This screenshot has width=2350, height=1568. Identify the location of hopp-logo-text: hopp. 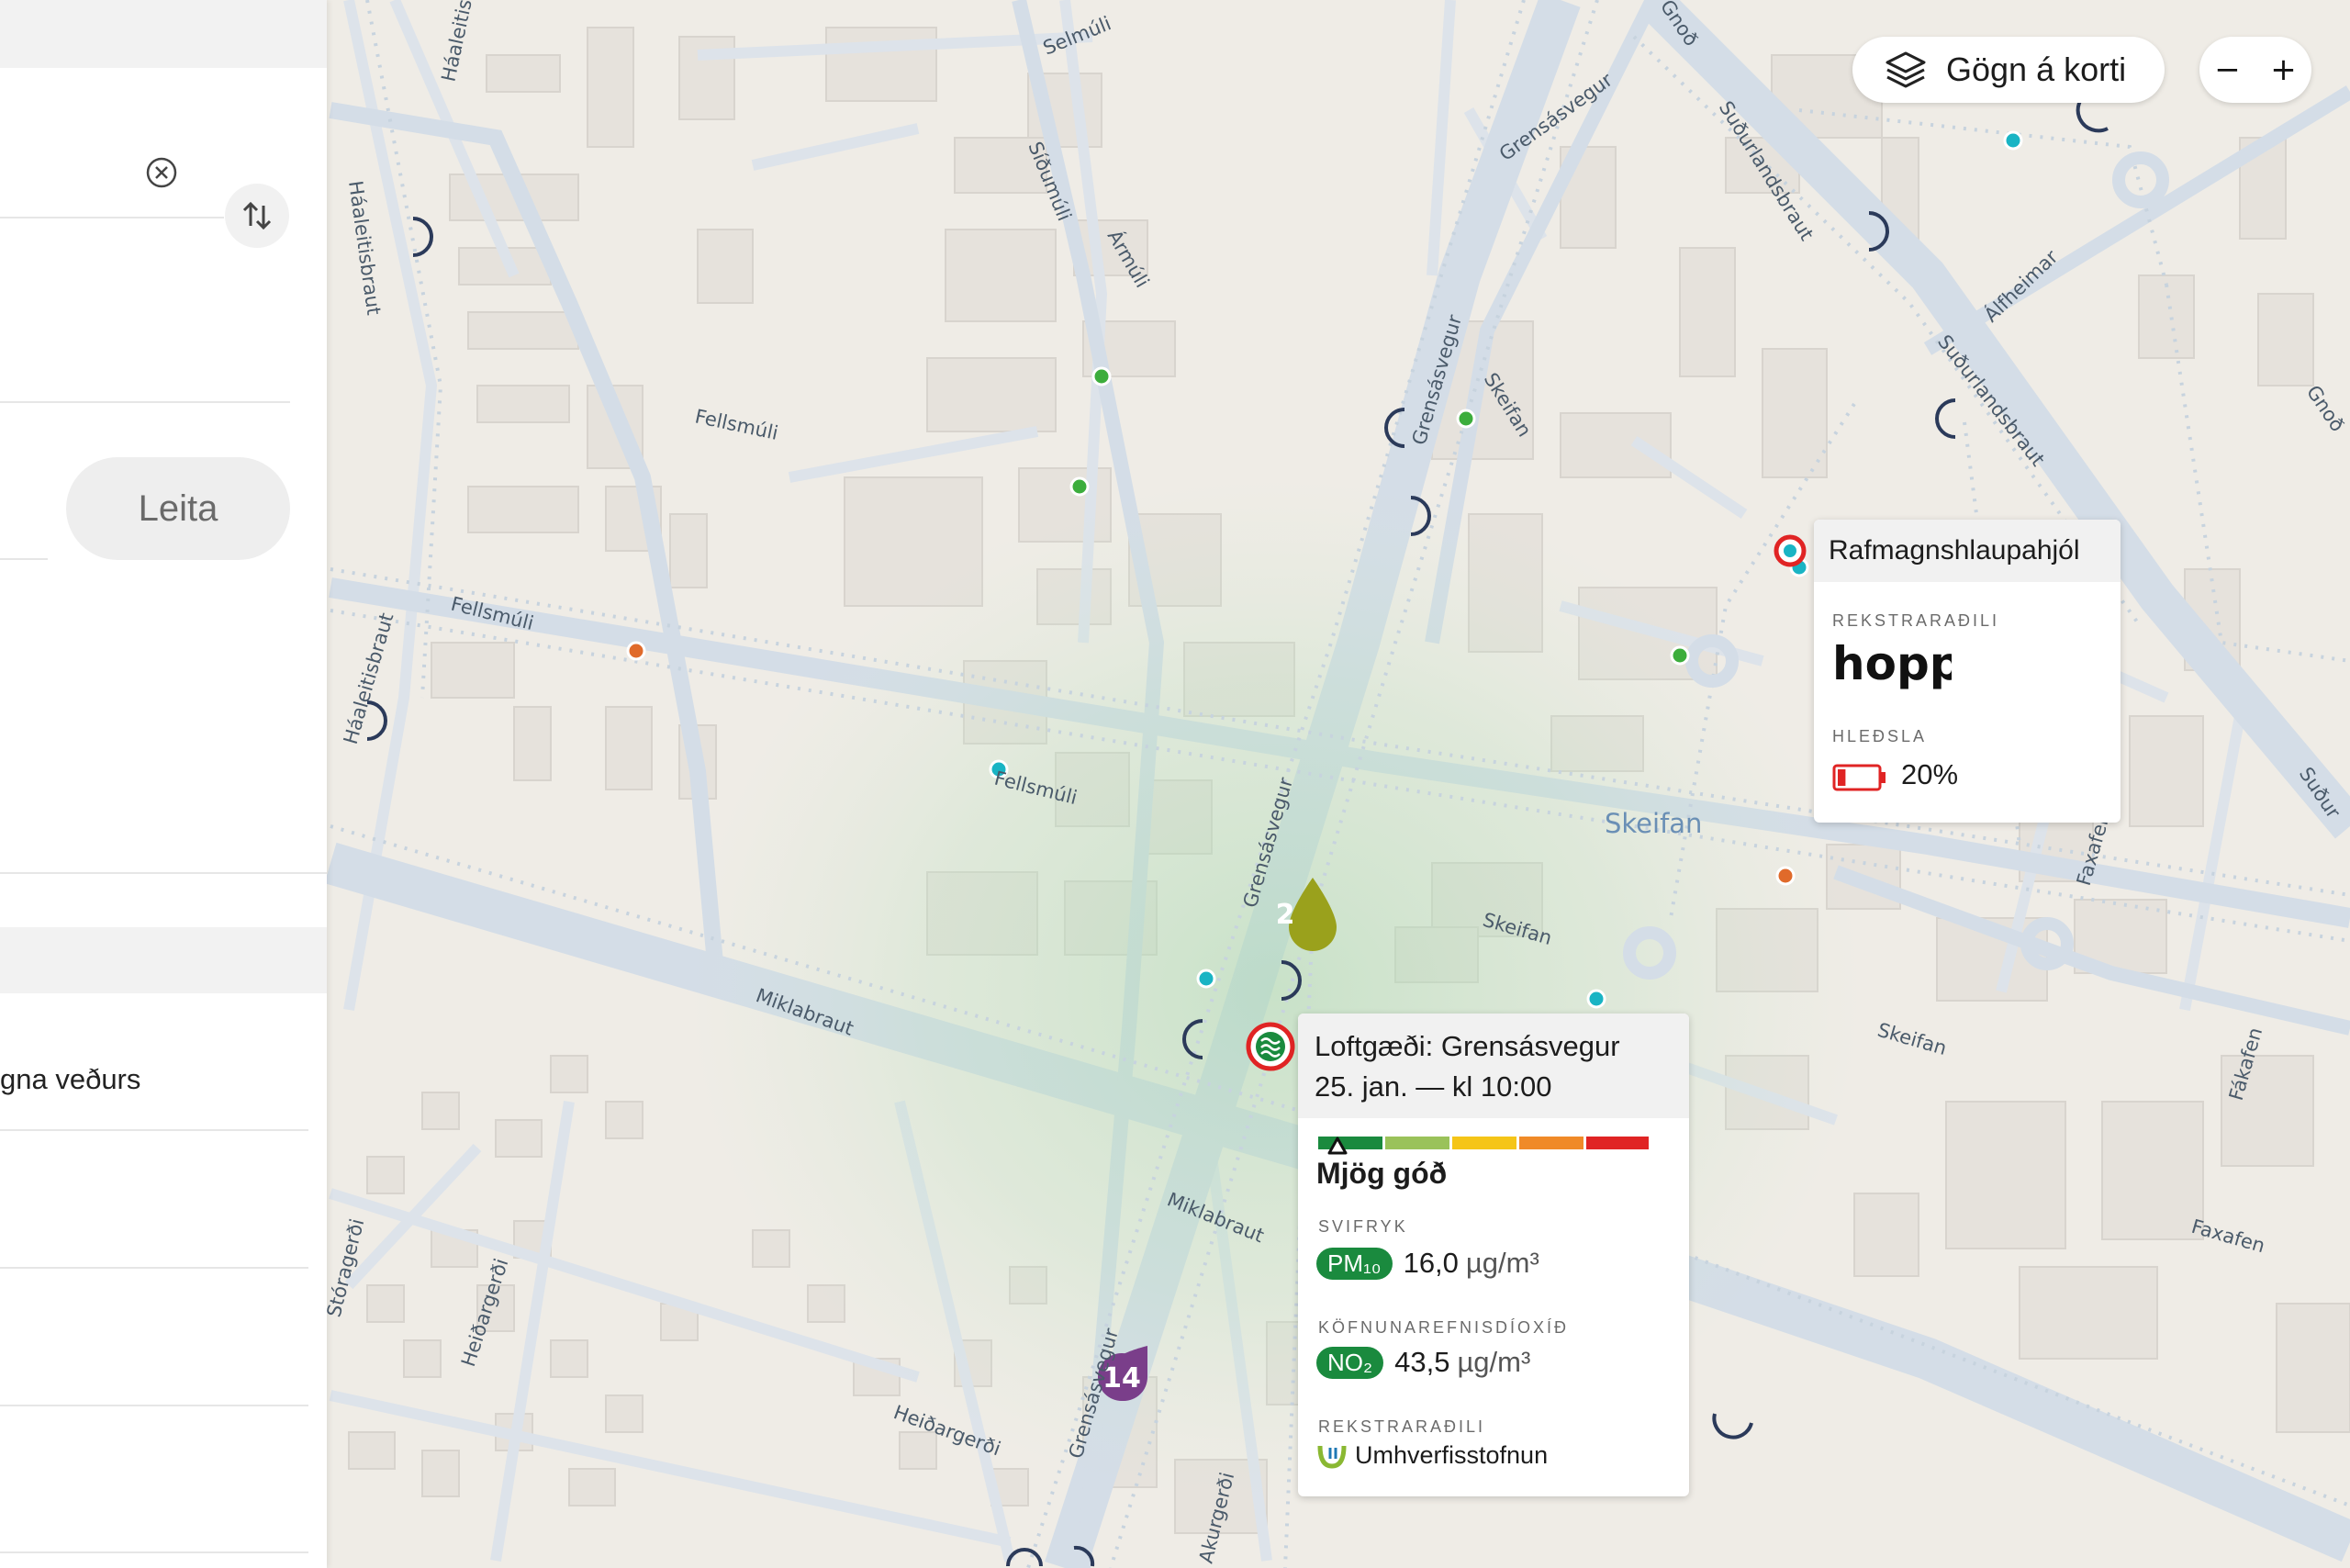
(1892, 663).